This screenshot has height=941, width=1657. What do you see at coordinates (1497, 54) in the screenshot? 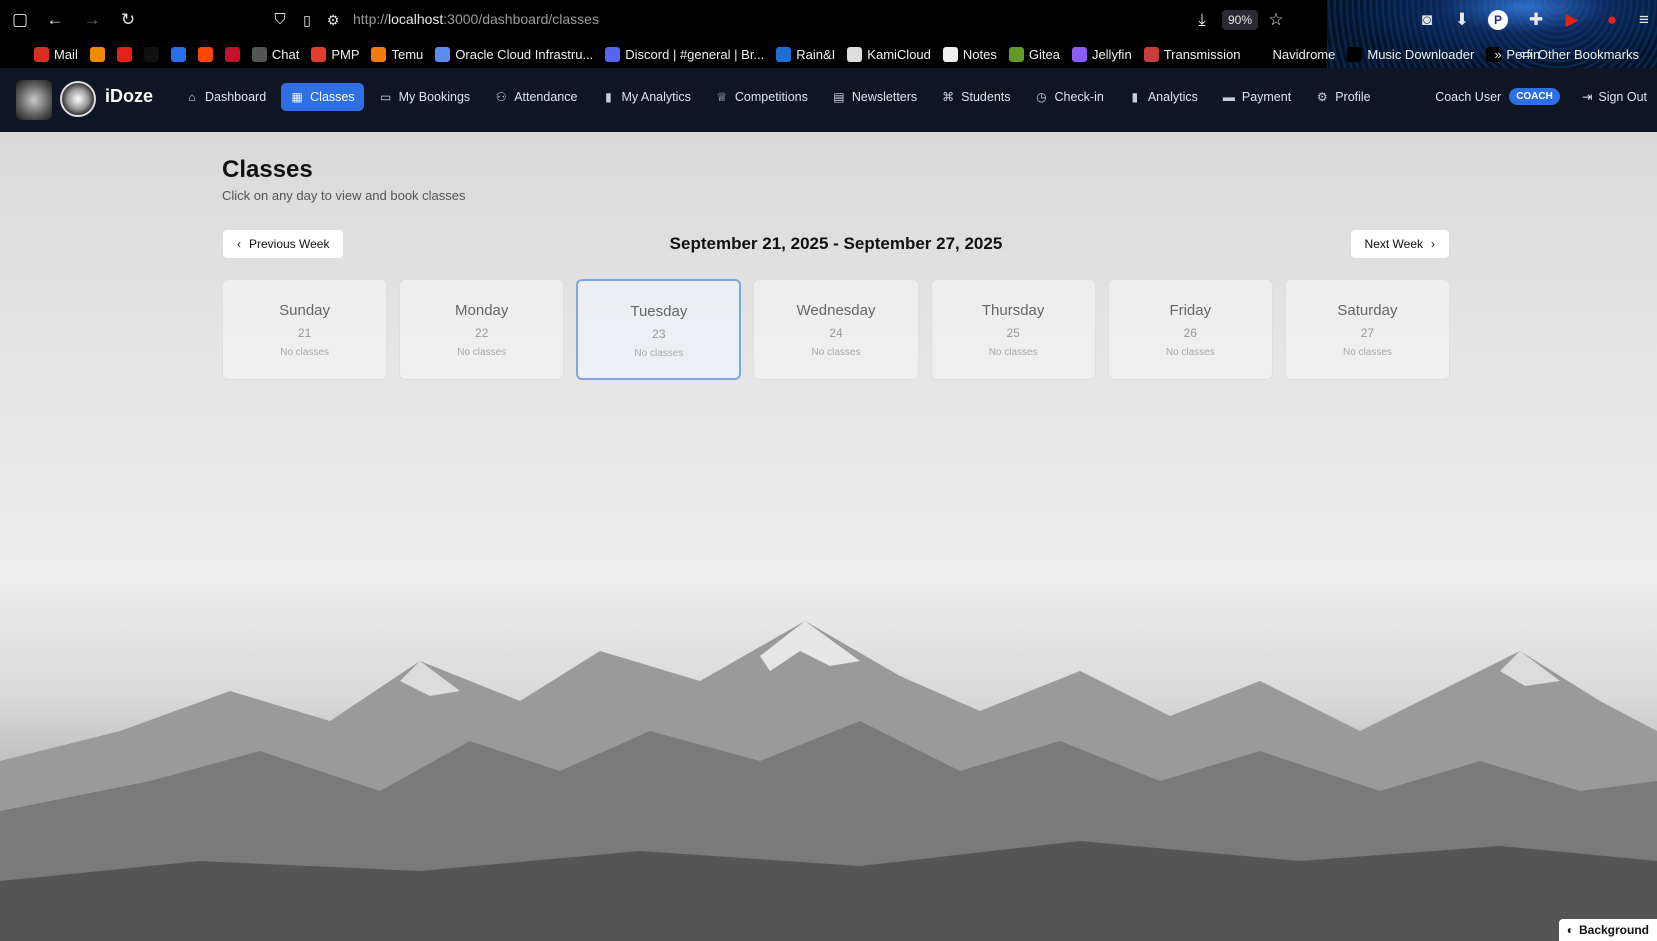
I see `chevrons-icon: »` at bounding box center [1497, 54].